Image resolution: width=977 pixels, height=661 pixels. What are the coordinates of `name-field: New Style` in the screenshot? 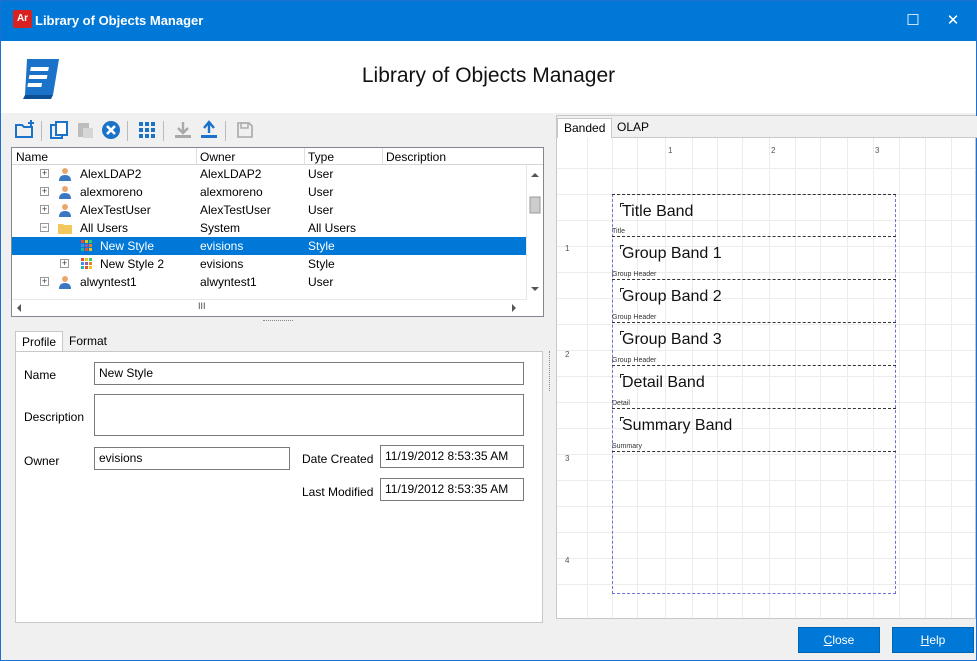 It's located at (309, 373).